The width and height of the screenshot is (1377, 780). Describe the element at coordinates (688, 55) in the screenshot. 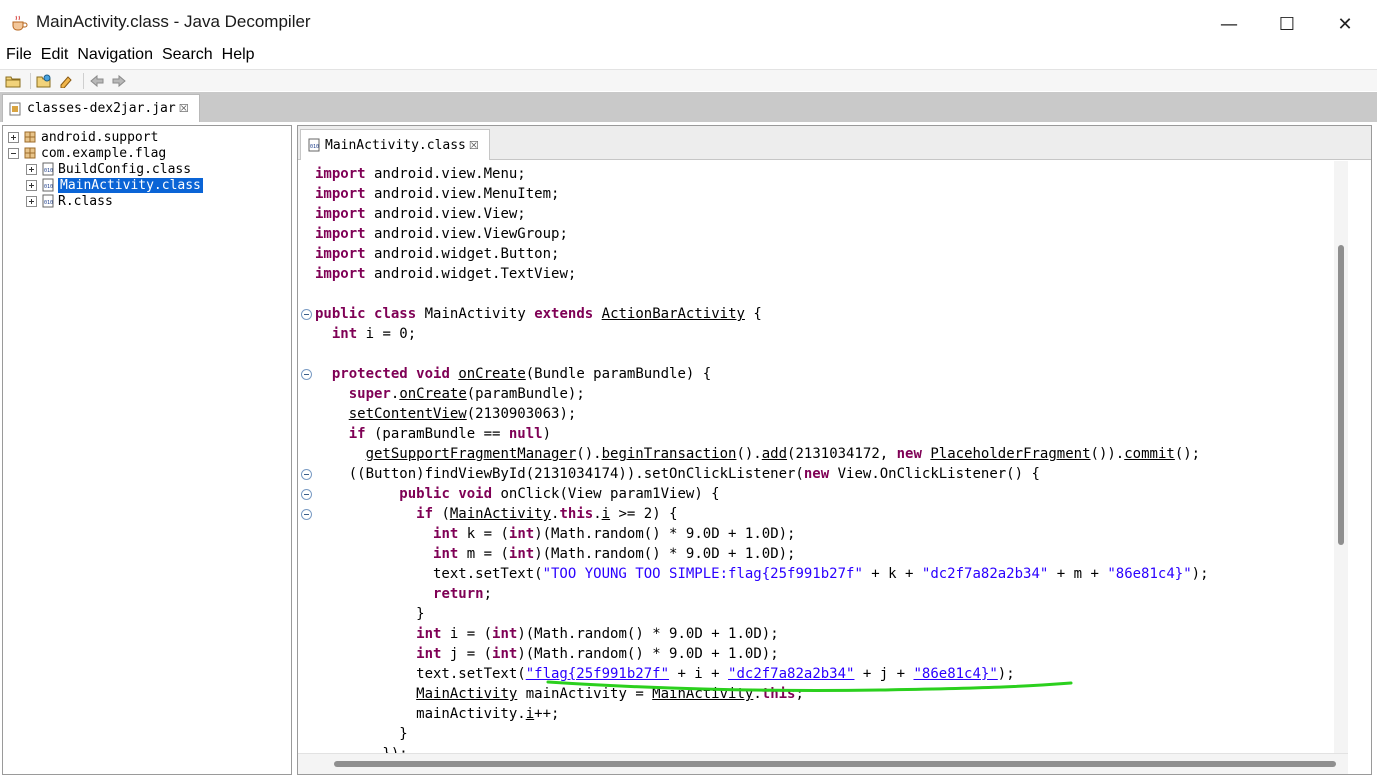

I see `menu-bar: File Edit Navigation Search Help` at that location.